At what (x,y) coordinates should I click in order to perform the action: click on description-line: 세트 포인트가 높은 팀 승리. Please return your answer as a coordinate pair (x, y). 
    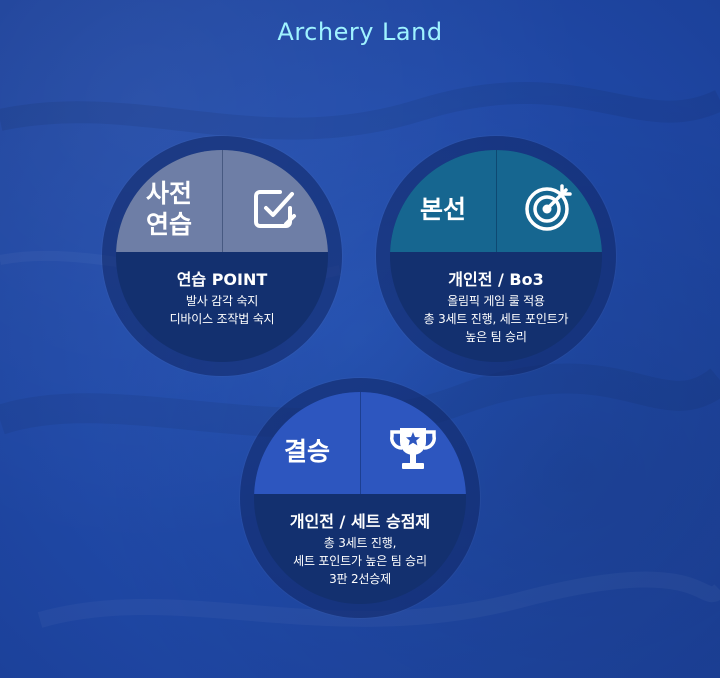
    Looking at the image, I should click on (360, 561).